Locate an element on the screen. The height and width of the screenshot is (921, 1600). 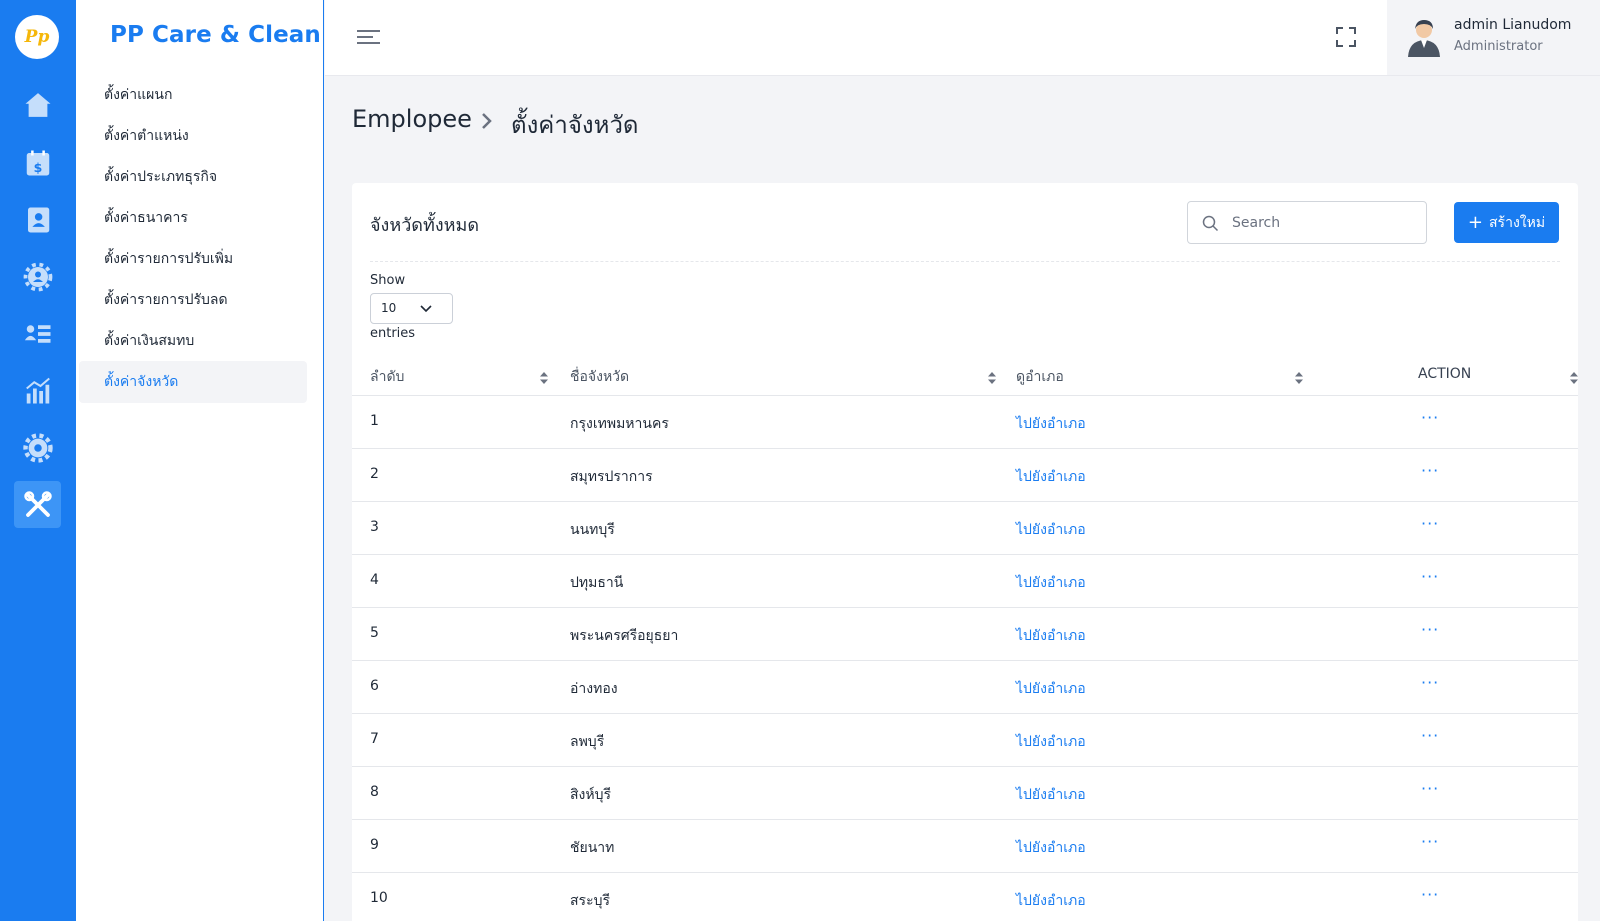
cell-number: 3 is located at coordinates (374, 527).